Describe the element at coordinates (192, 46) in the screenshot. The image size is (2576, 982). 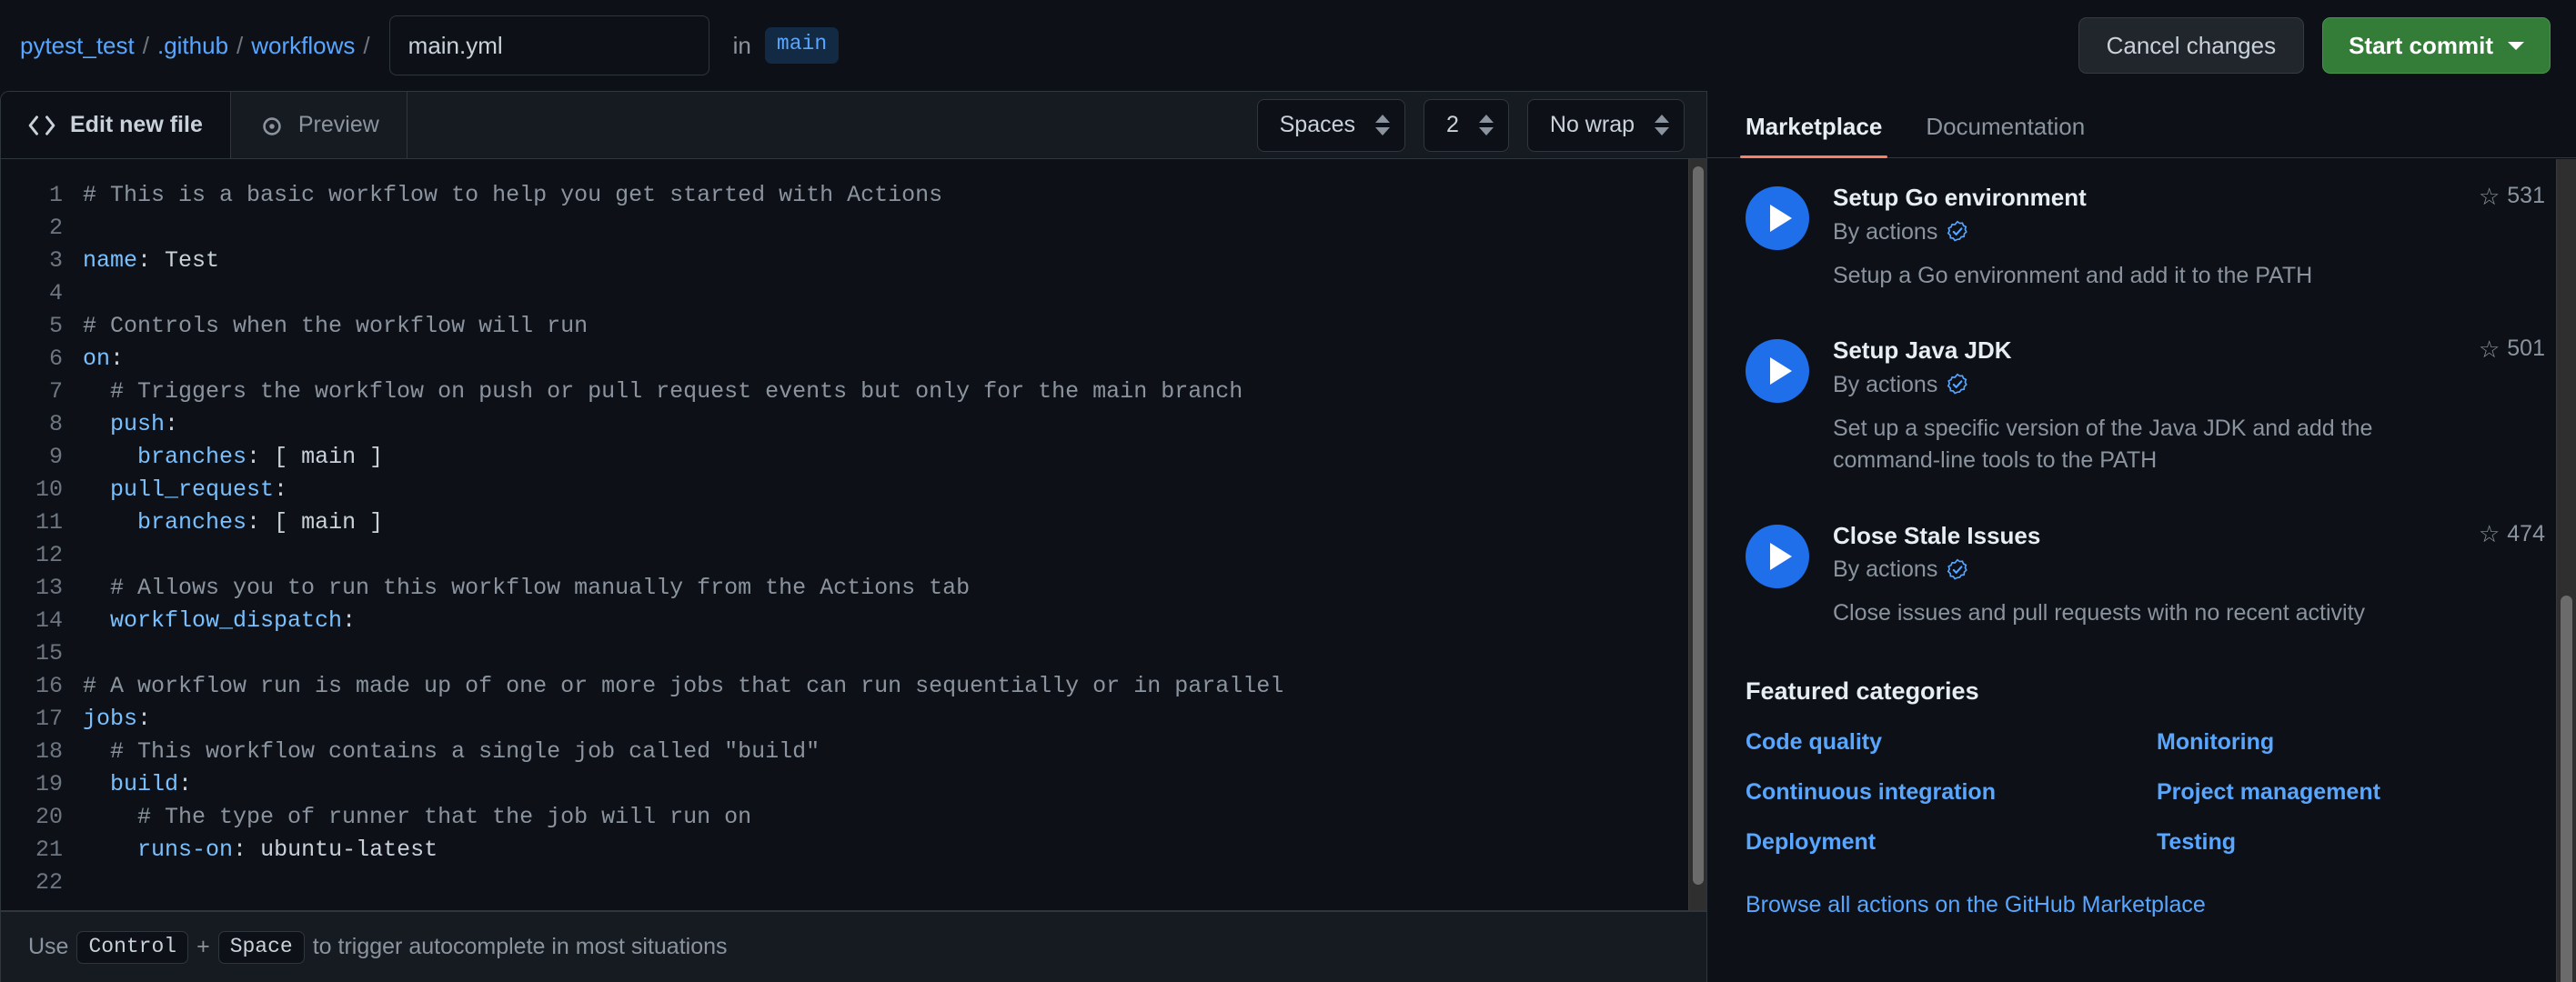
I see `breadcrumb-folder-github: .github` at that location.